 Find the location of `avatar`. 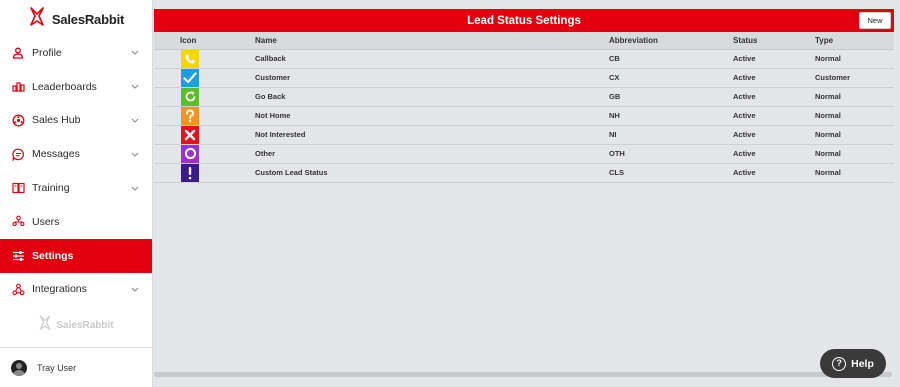

avatar is located at coordinates (19, 367).